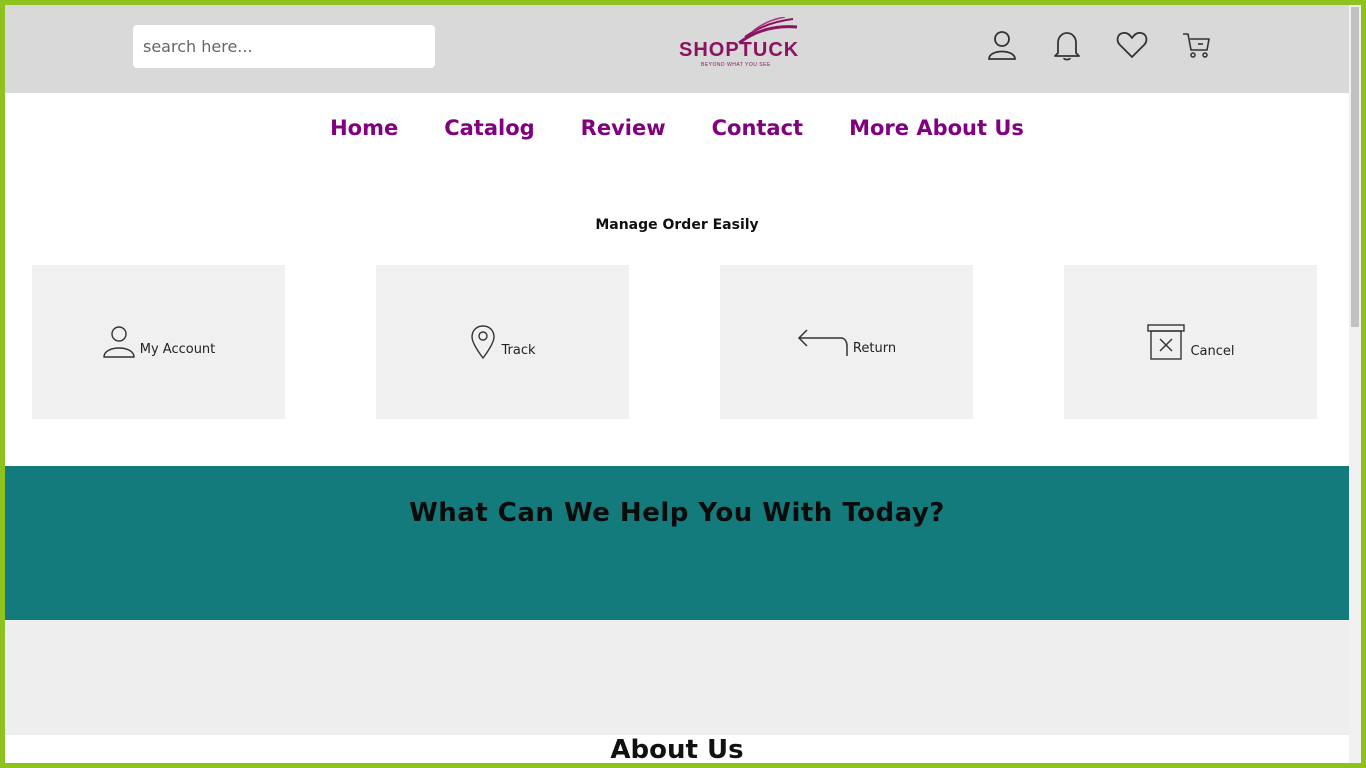 Image resolution: width=1366 pixels, height=768 pixels. What do you see at coordinates (1355, 384) in the screenshot?
I see `scrollbar` at bounding box center [1355, 384].